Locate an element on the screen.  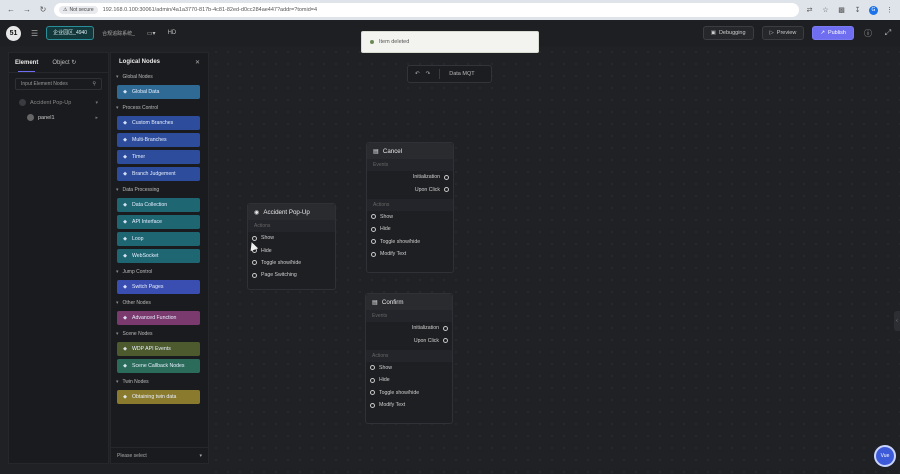
node-library-item: ◆ Loop is located at coordinates (158, 239).